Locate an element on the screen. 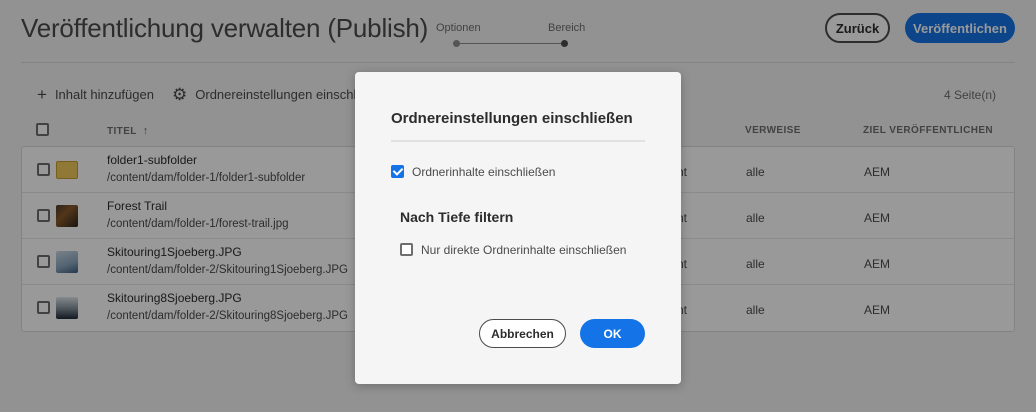 Image resolution: width=1036 pixels, height=412 pixels. include-folder-contents-label: Ordnerinhalte einschließen is located at coordinates (483, 172).